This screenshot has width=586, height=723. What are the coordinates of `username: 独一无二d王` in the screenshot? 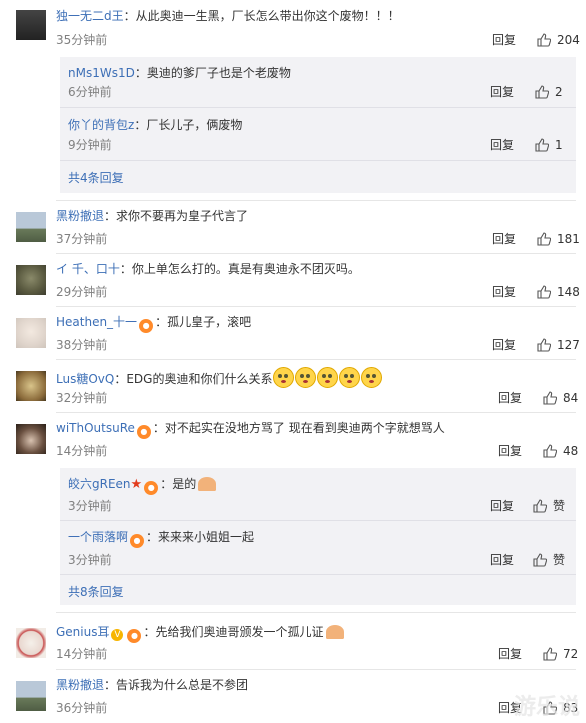 It's located at (90, 16).